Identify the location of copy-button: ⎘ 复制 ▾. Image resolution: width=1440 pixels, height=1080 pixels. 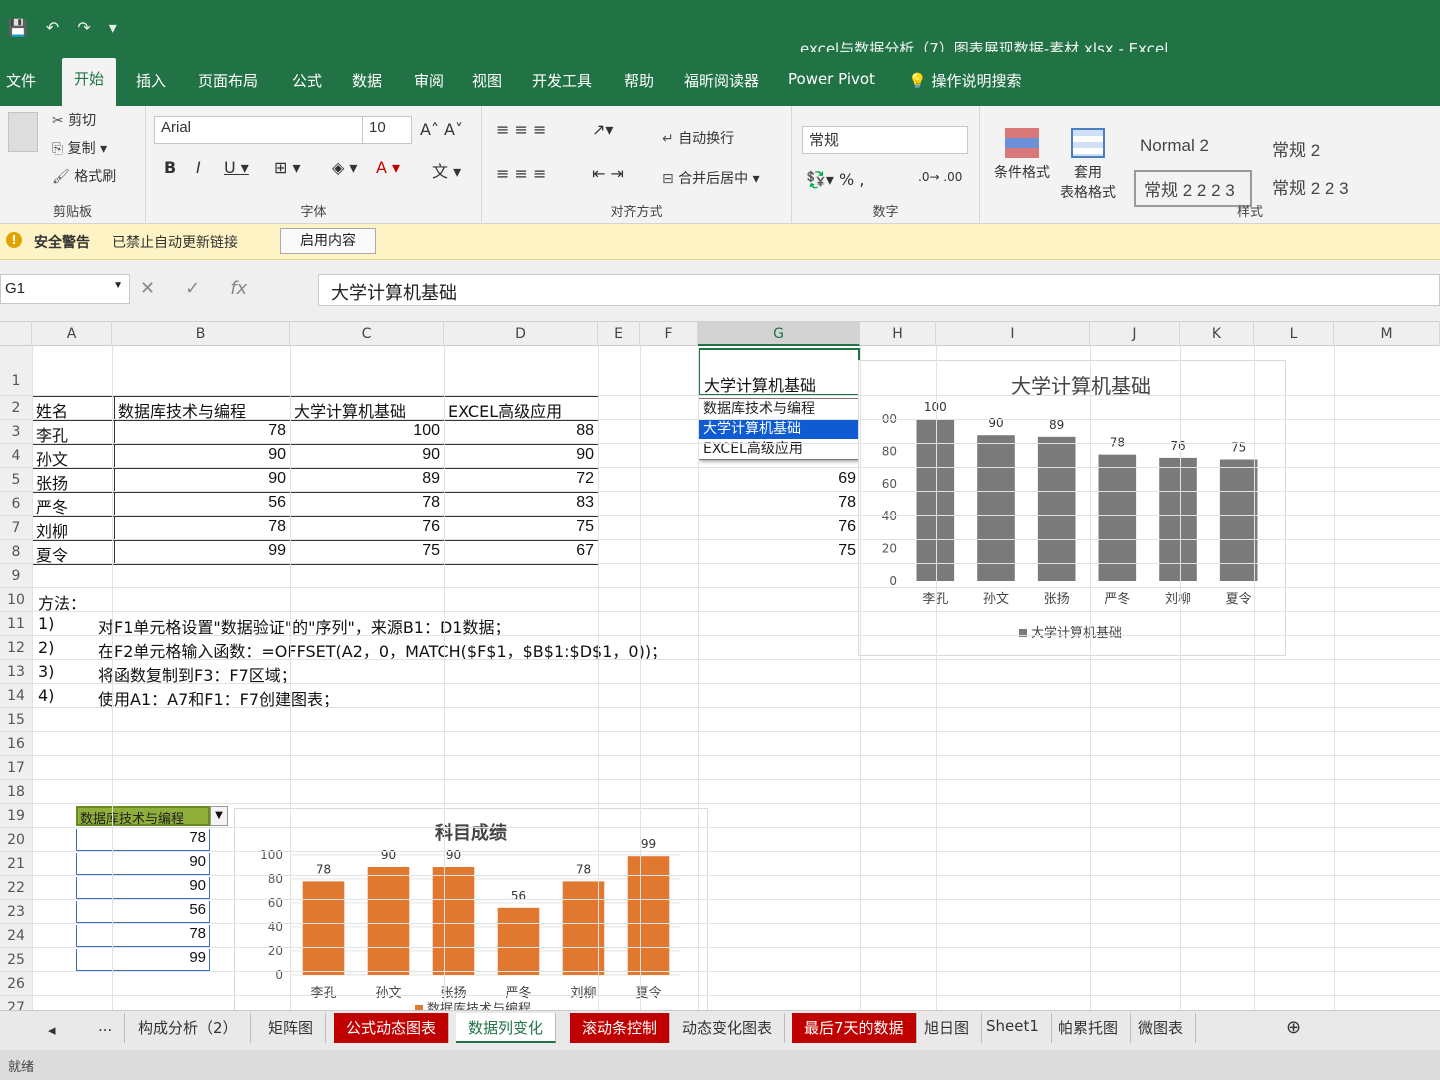
(79, 148).